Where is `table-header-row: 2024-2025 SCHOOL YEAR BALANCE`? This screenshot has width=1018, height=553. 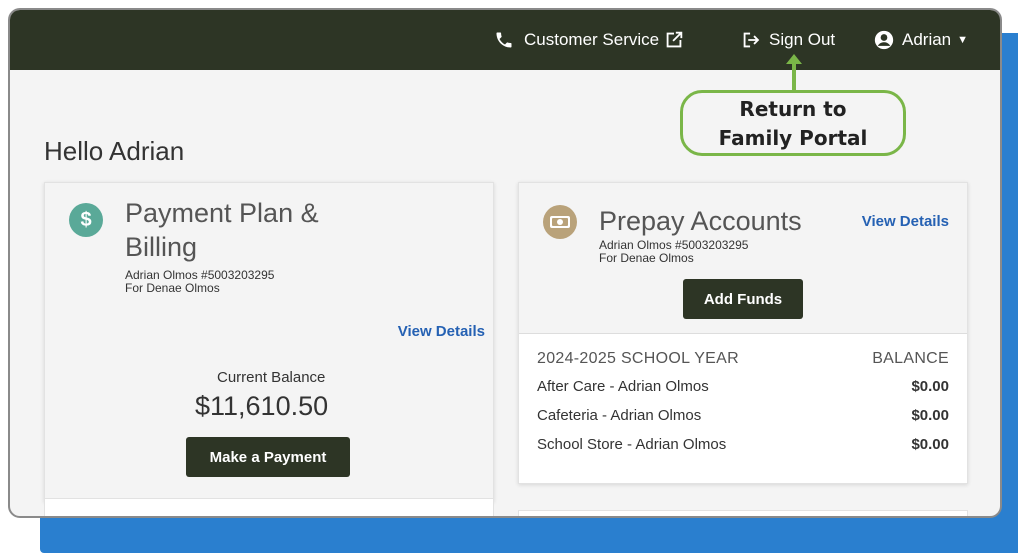
table-header-row: 2024-2025 SCHOOL YEAR BALANCE is located at coordinates (743, 360).